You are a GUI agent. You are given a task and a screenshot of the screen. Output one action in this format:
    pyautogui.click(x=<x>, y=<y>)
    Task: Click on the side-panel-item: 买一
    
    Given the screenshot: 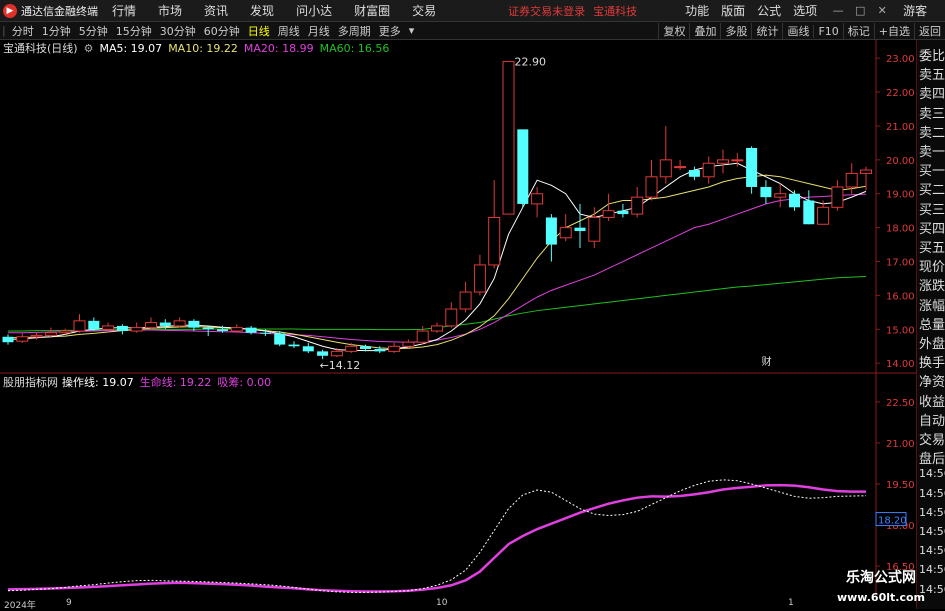 What is the action you would take?
    pyautogui.click(x=932, y=169)
    